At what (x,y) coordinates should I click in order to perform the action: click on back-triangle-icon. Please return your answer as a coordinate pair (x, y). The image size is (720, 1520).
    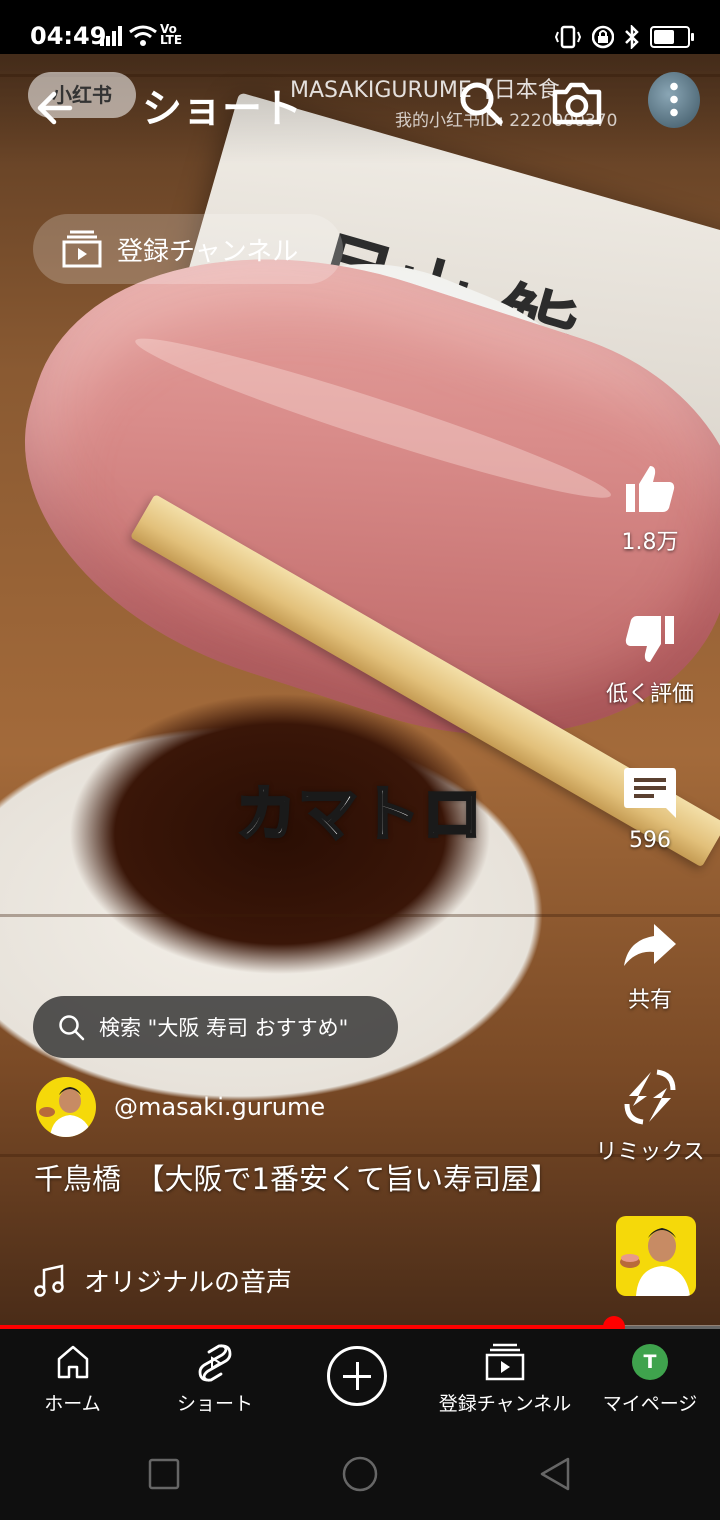
    Looking at the image, I should click on (556, 1474).